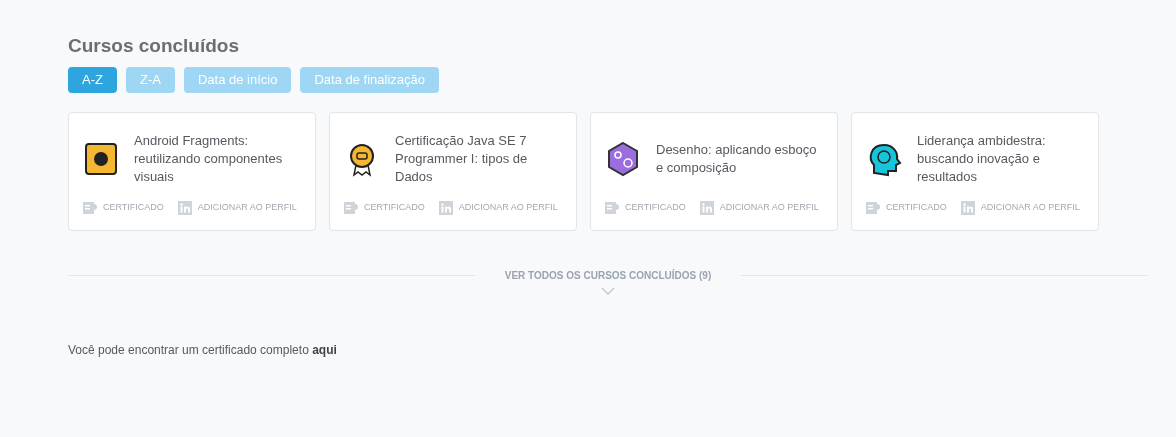 Image resolution: width=1176 pixels, height=437 pixels. What do you see at coordinates (608, 291) in the screenshot?
I see `chevron-down-icon` at bounding box center [608, 291].